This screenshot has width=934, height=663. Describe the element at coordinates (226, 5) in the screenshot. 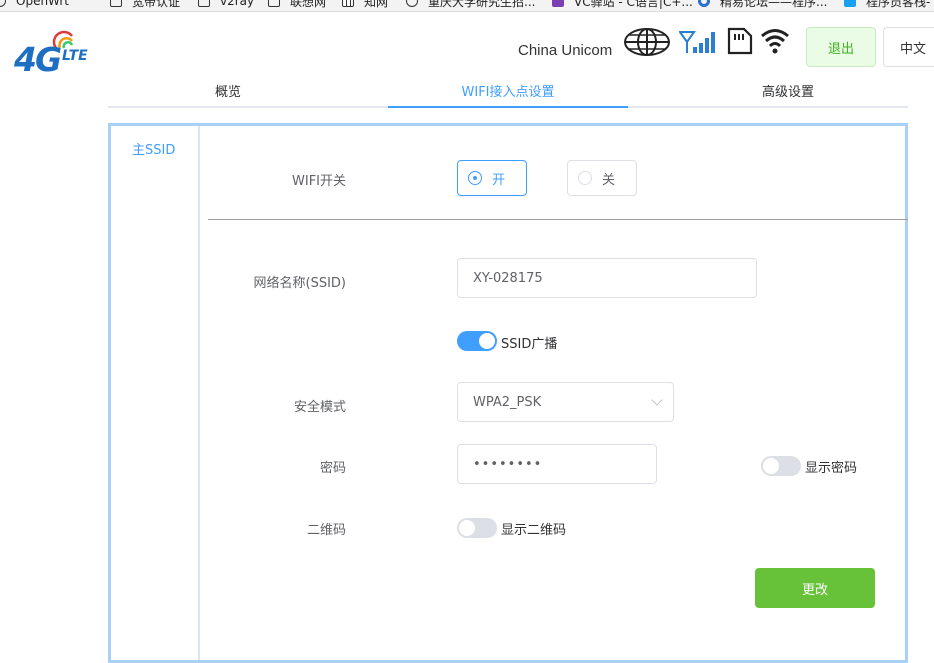

I see `bookmark-item: v2ray` at that location.